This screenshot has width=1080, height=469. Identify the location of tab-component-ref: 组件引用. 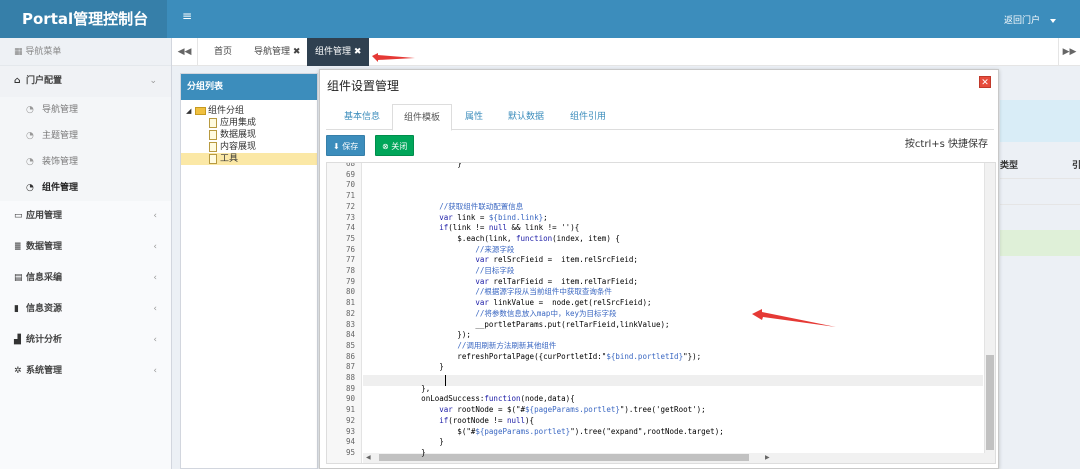
(588, 117).